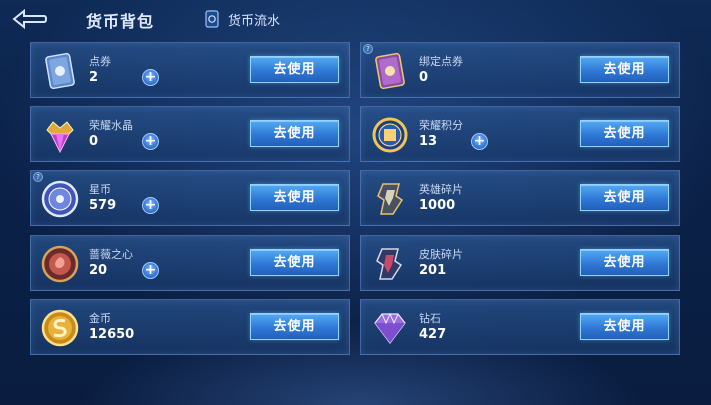 This screenshot has height=405, width=711. Describe the element at coordinates (112, 334) in the screenshot. I see `currency-amount: 12650` at that location.